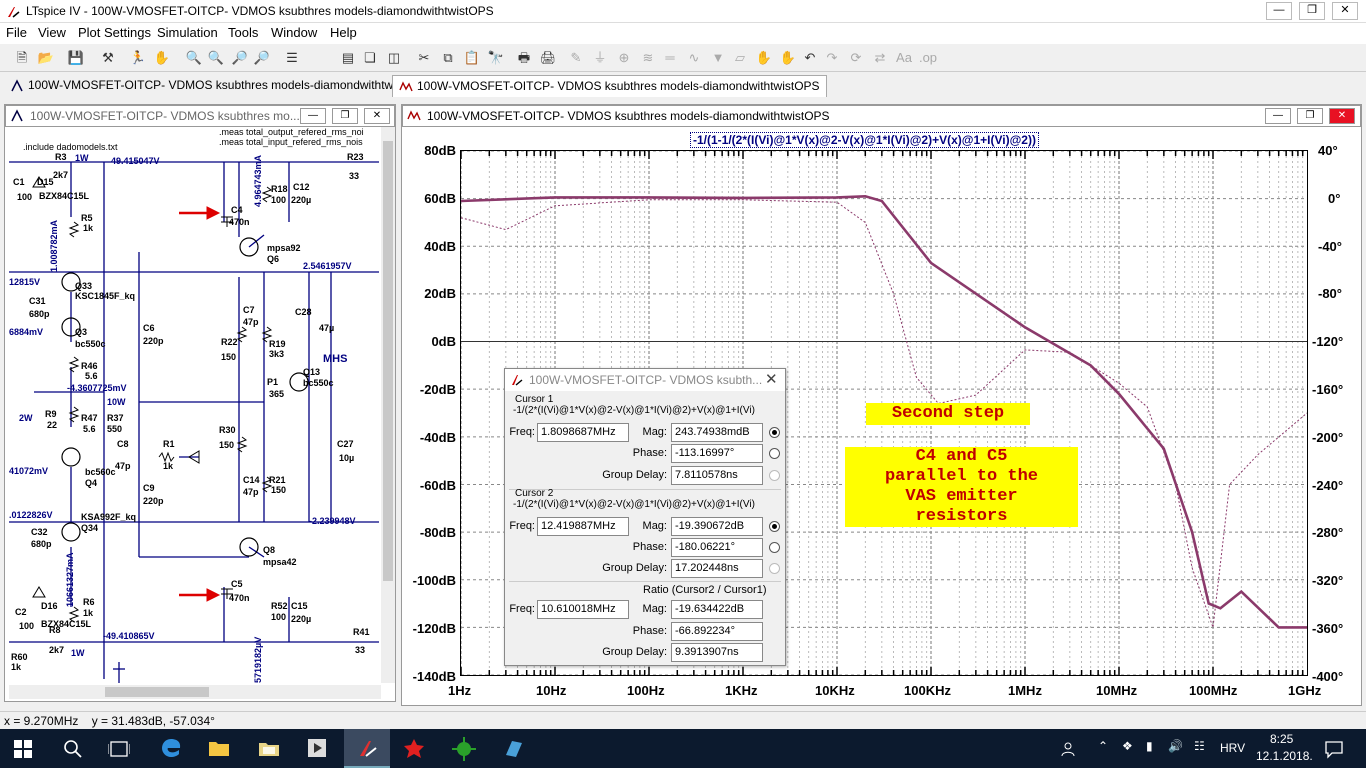 The width and height of the screenshot is (1366, 768). What do you see at coordinates (810, 58) in the screenshot?
I see `undo-icon: ↶` at bounding box center [810, 58].